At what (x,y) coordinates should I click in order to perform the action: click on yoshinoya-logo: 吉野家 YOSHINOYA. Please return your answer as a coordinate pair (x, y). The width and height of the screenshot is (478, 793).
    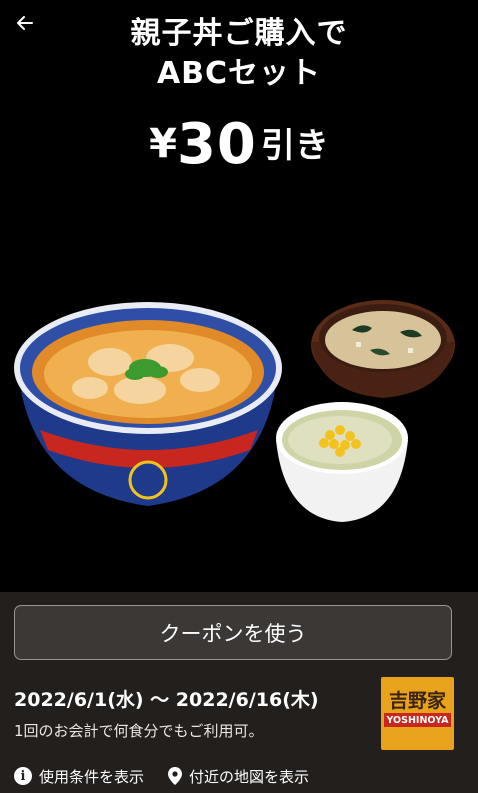
    Looking at the image, I should click on (417, 713).